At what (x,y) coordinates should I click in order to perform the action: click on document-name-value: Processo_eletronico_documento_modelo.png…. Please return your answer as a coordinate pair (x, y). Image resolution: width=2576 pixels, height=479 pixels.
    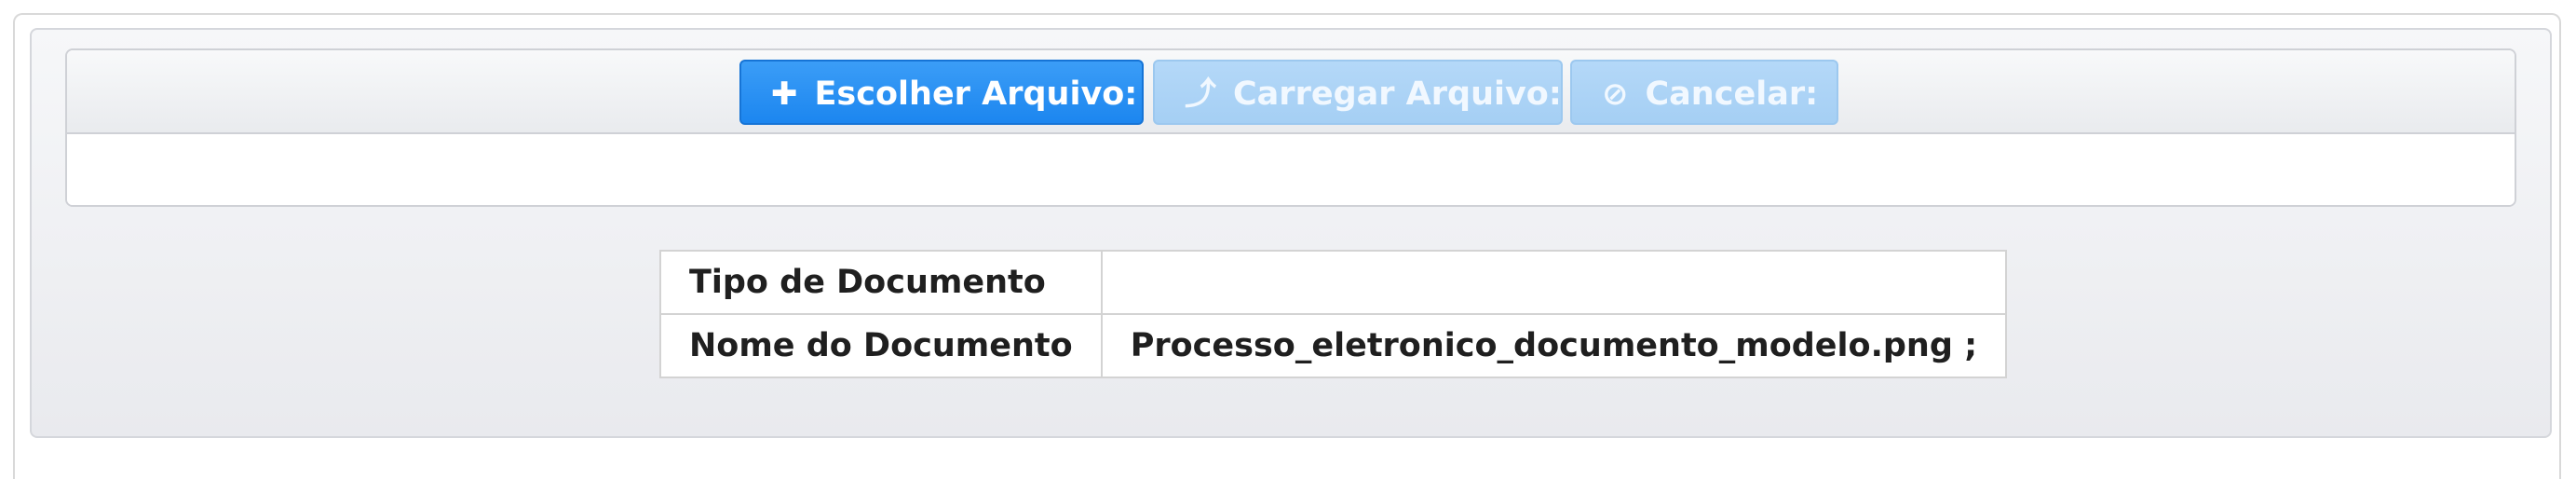
    Looking at the image, I should click on (1554, 345).